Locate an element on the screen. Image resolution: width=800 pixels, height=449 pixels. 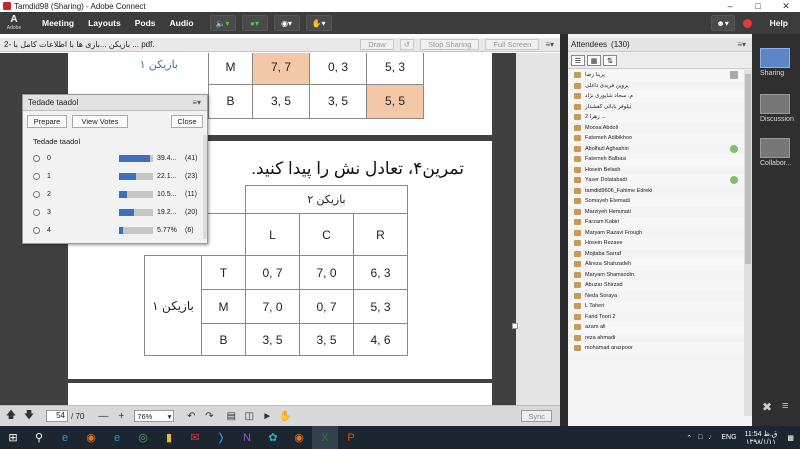
layout-sharing: Sharing is located at coordinates (778, 62).